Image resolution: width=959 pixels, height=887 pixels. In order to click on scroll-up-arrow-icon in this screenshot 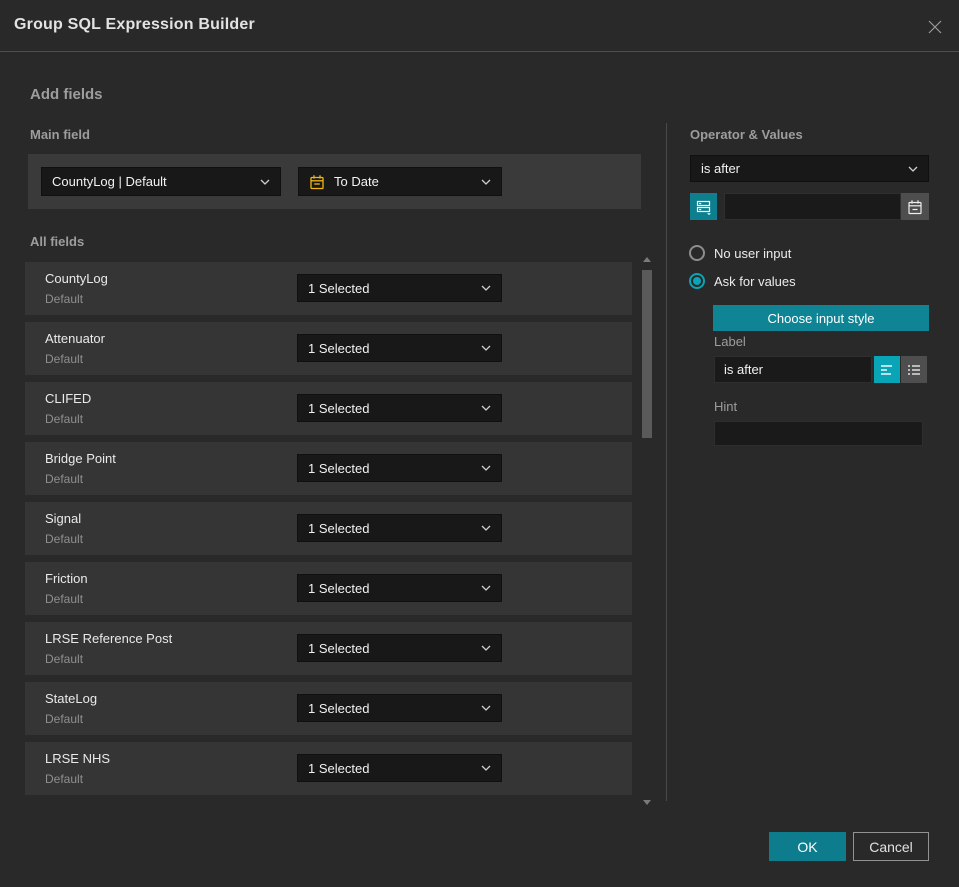, I will do `click(647, 259)`.